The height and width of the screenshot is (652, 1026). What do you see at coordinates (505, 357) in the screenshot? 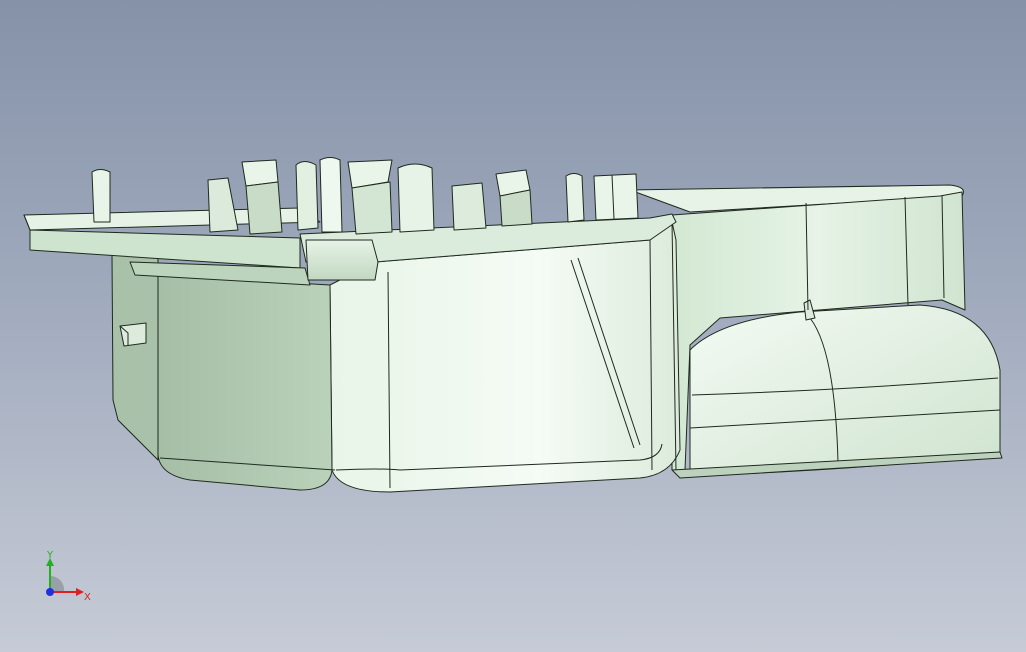
I see `front-face` at bounding box center [505, 357].